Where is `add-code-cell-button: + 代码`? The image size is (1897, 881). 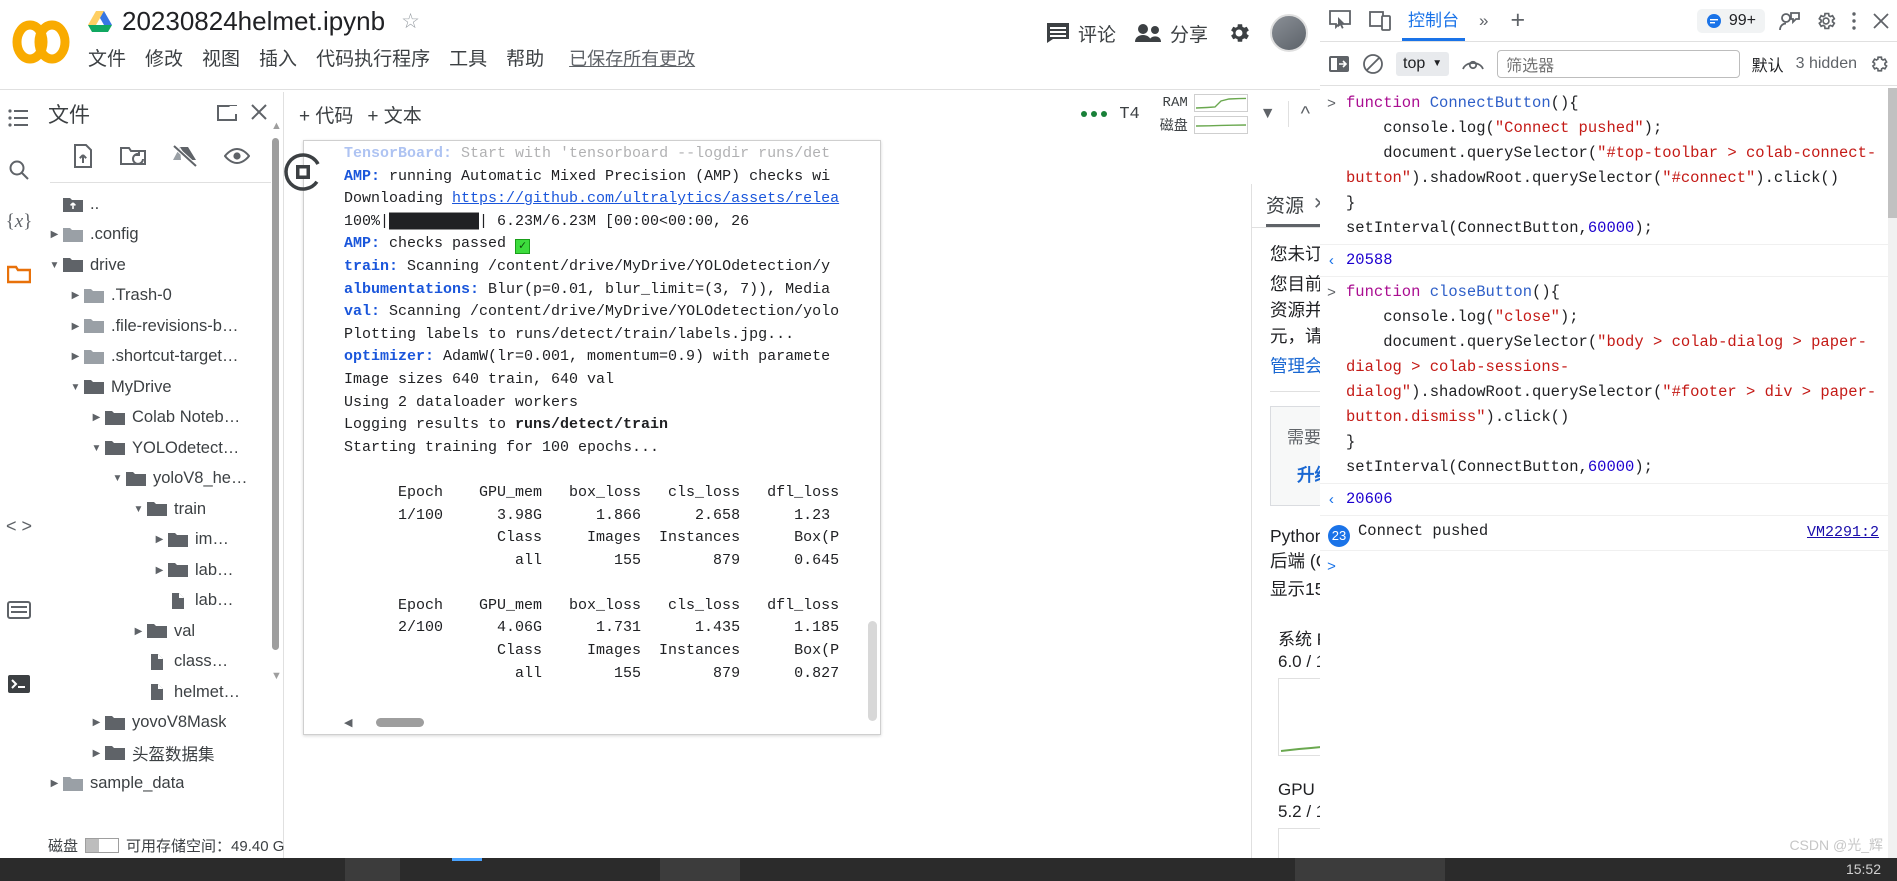 add-code-cell-button: + 代码 is located at coordinates (326, 114).